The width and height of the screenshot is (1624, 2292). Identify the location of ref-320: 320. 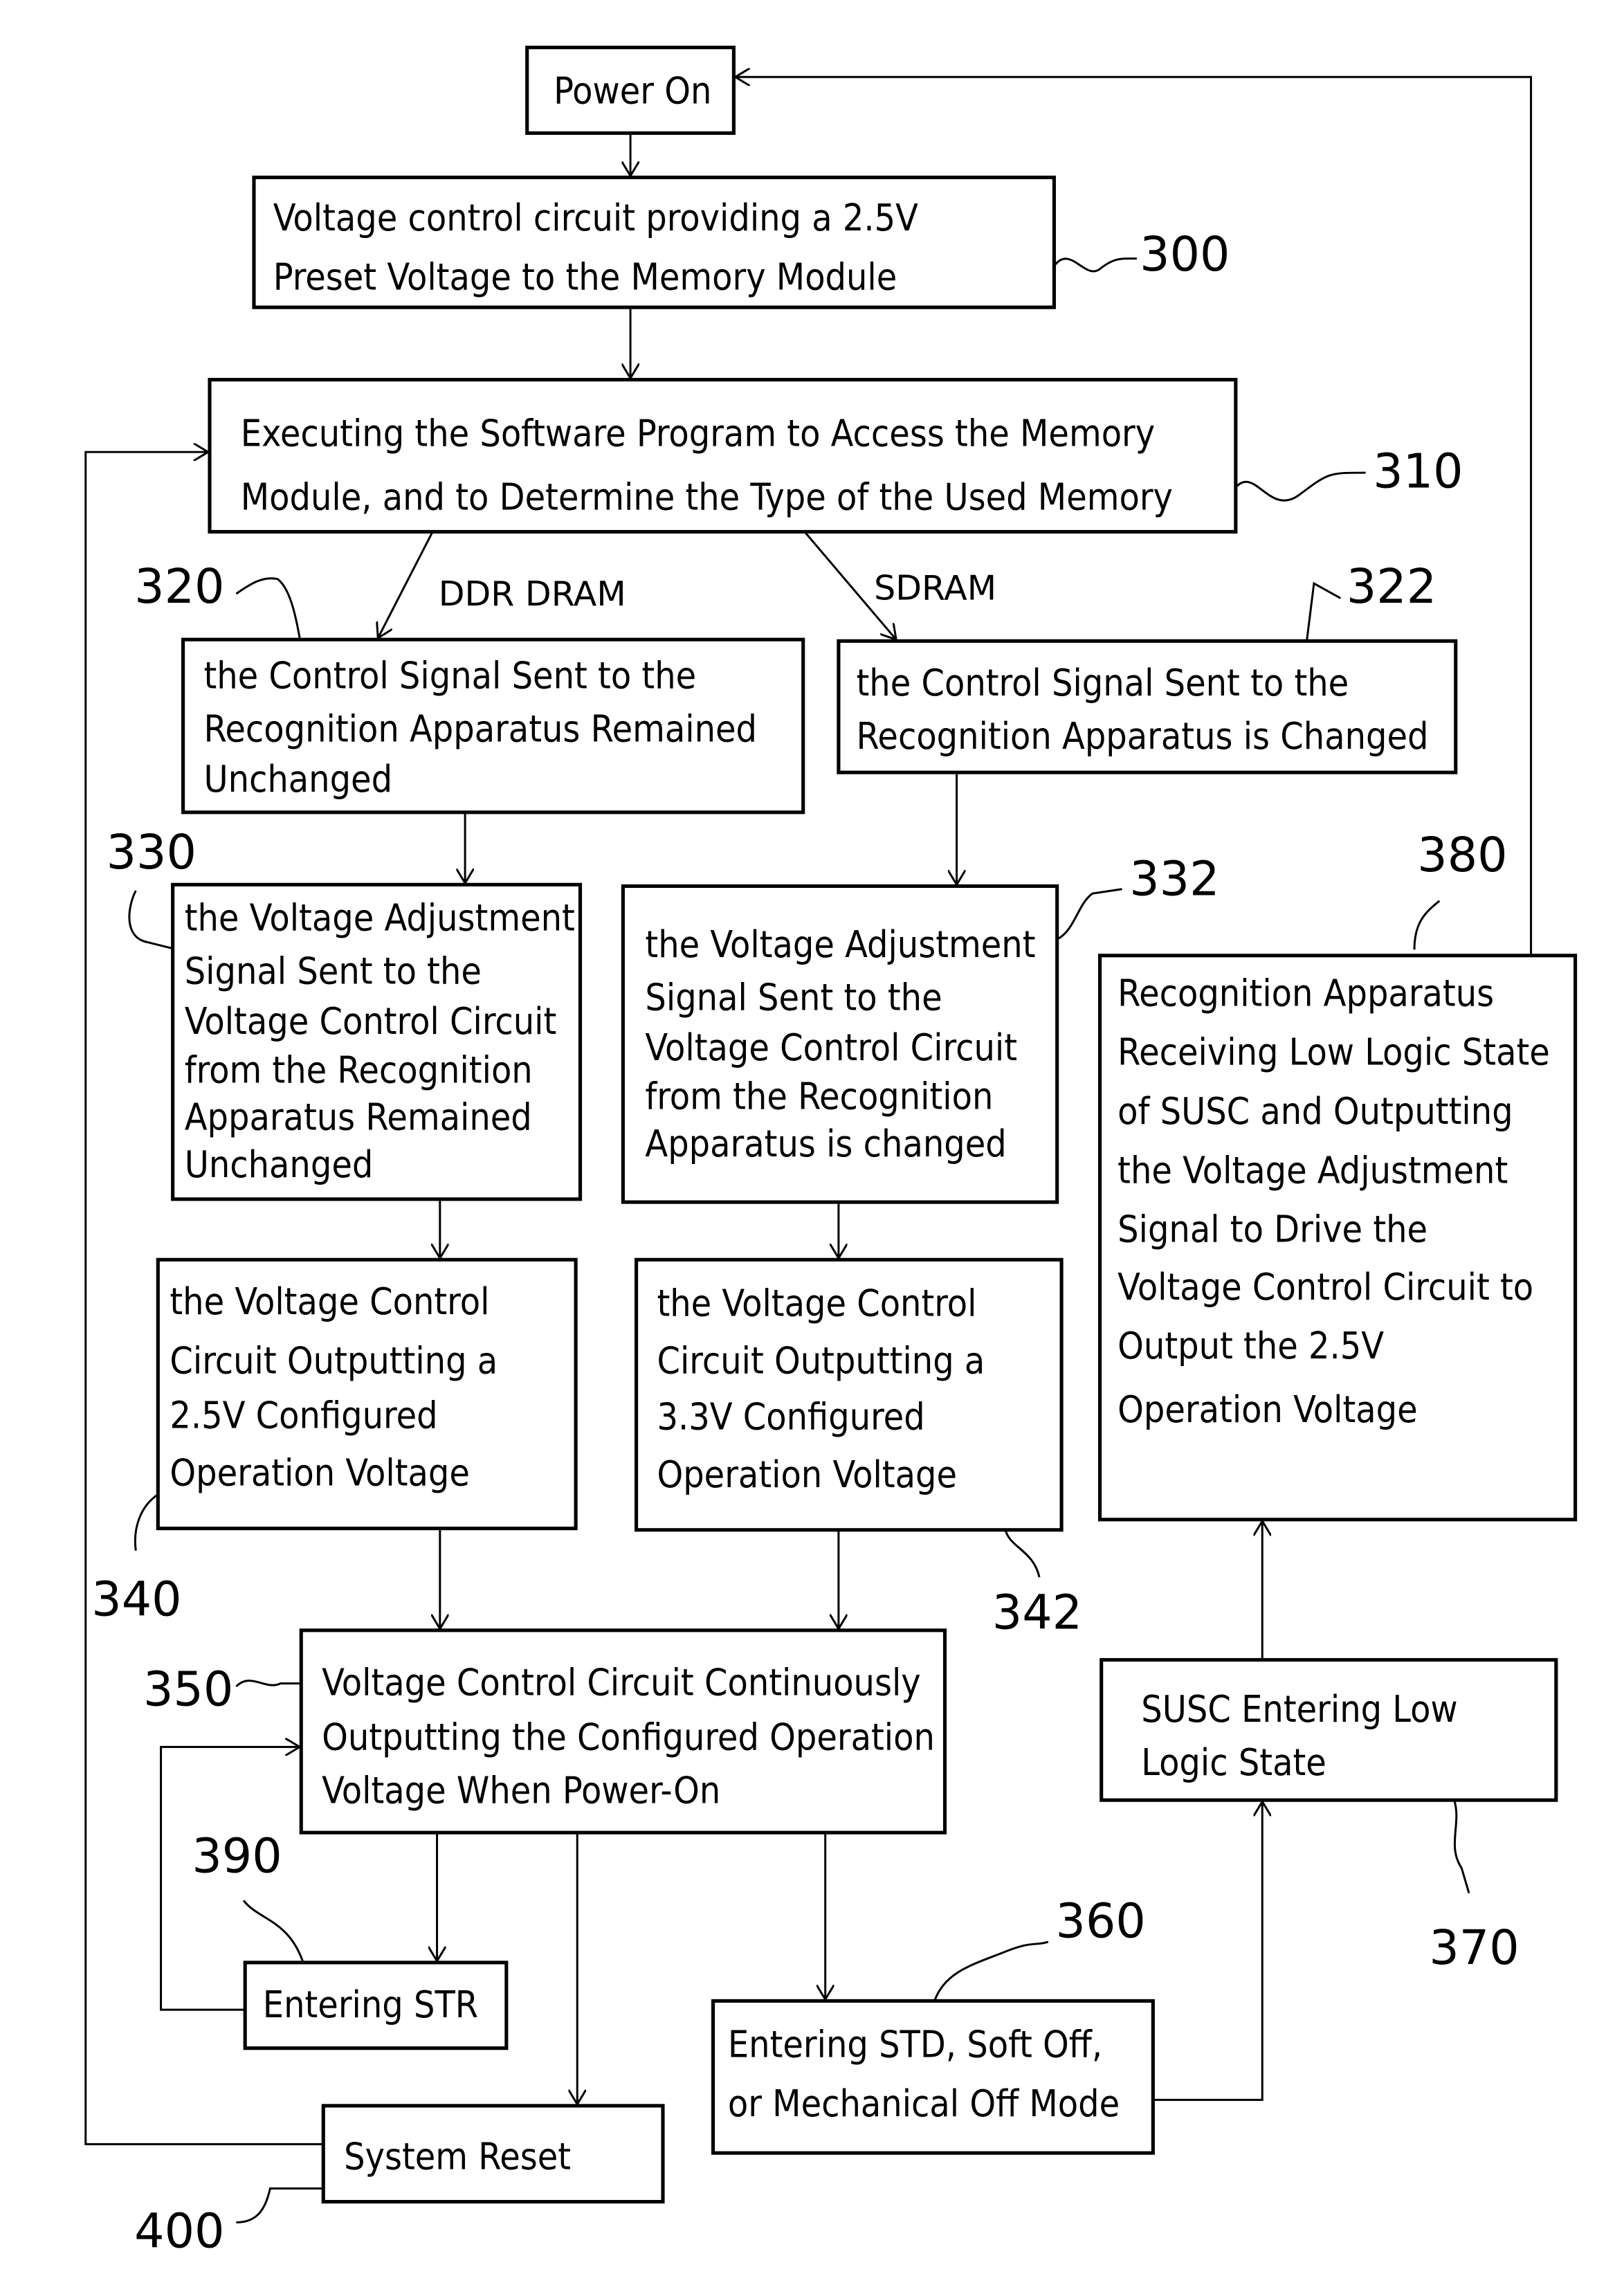
(217, 599).